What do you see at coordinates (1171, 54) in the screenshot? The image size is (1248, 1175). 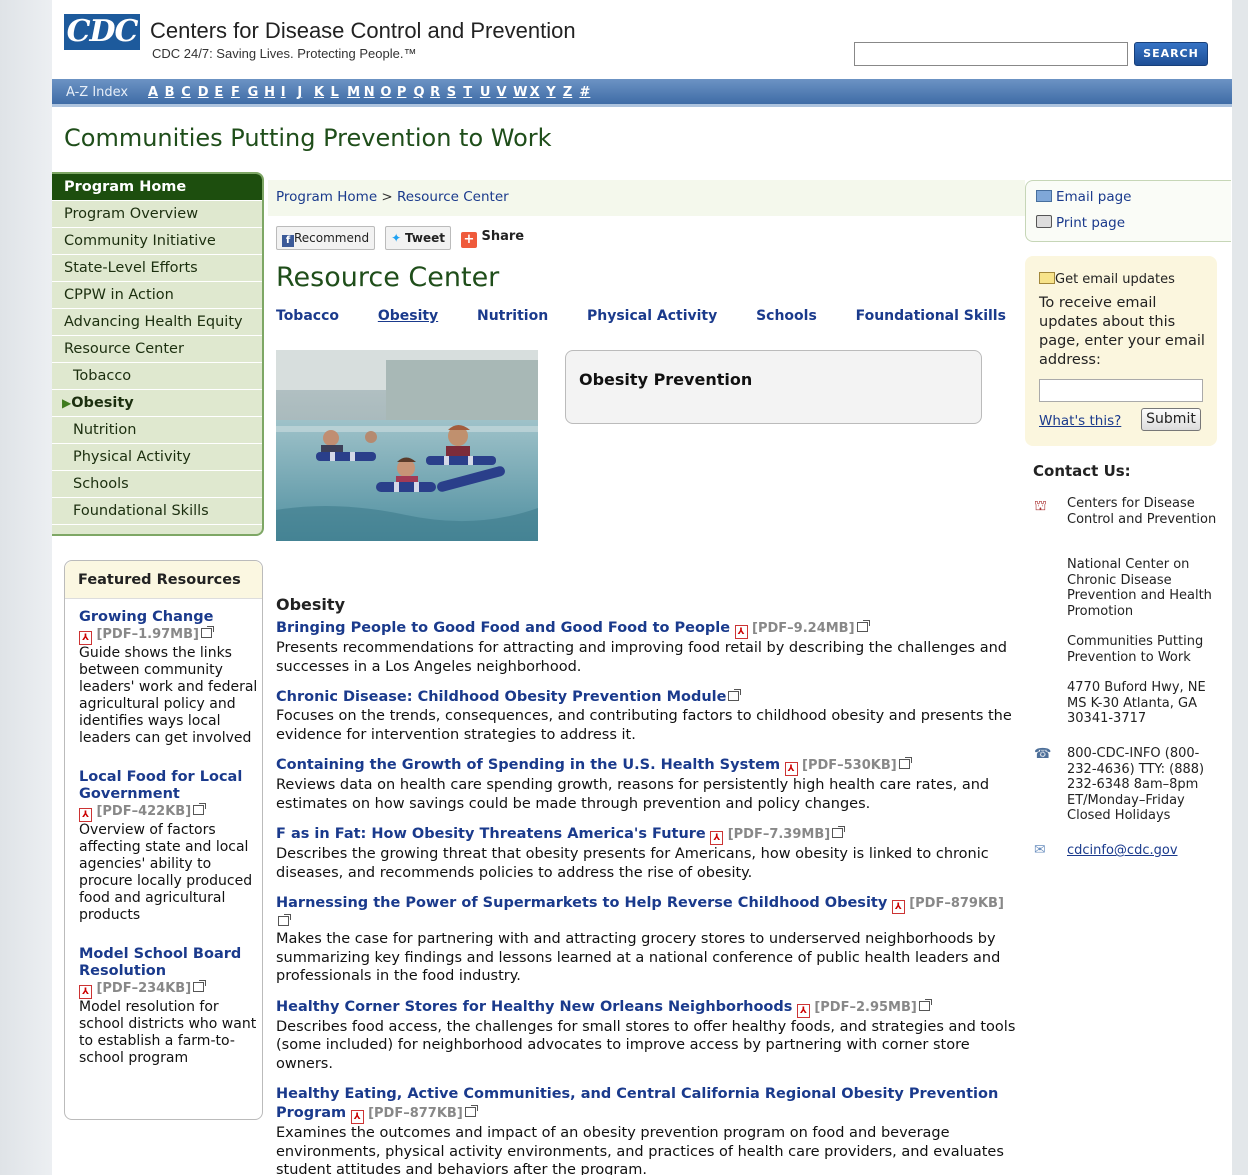 I see `search-button: SEARCH` at bounding box center [1171, 54].